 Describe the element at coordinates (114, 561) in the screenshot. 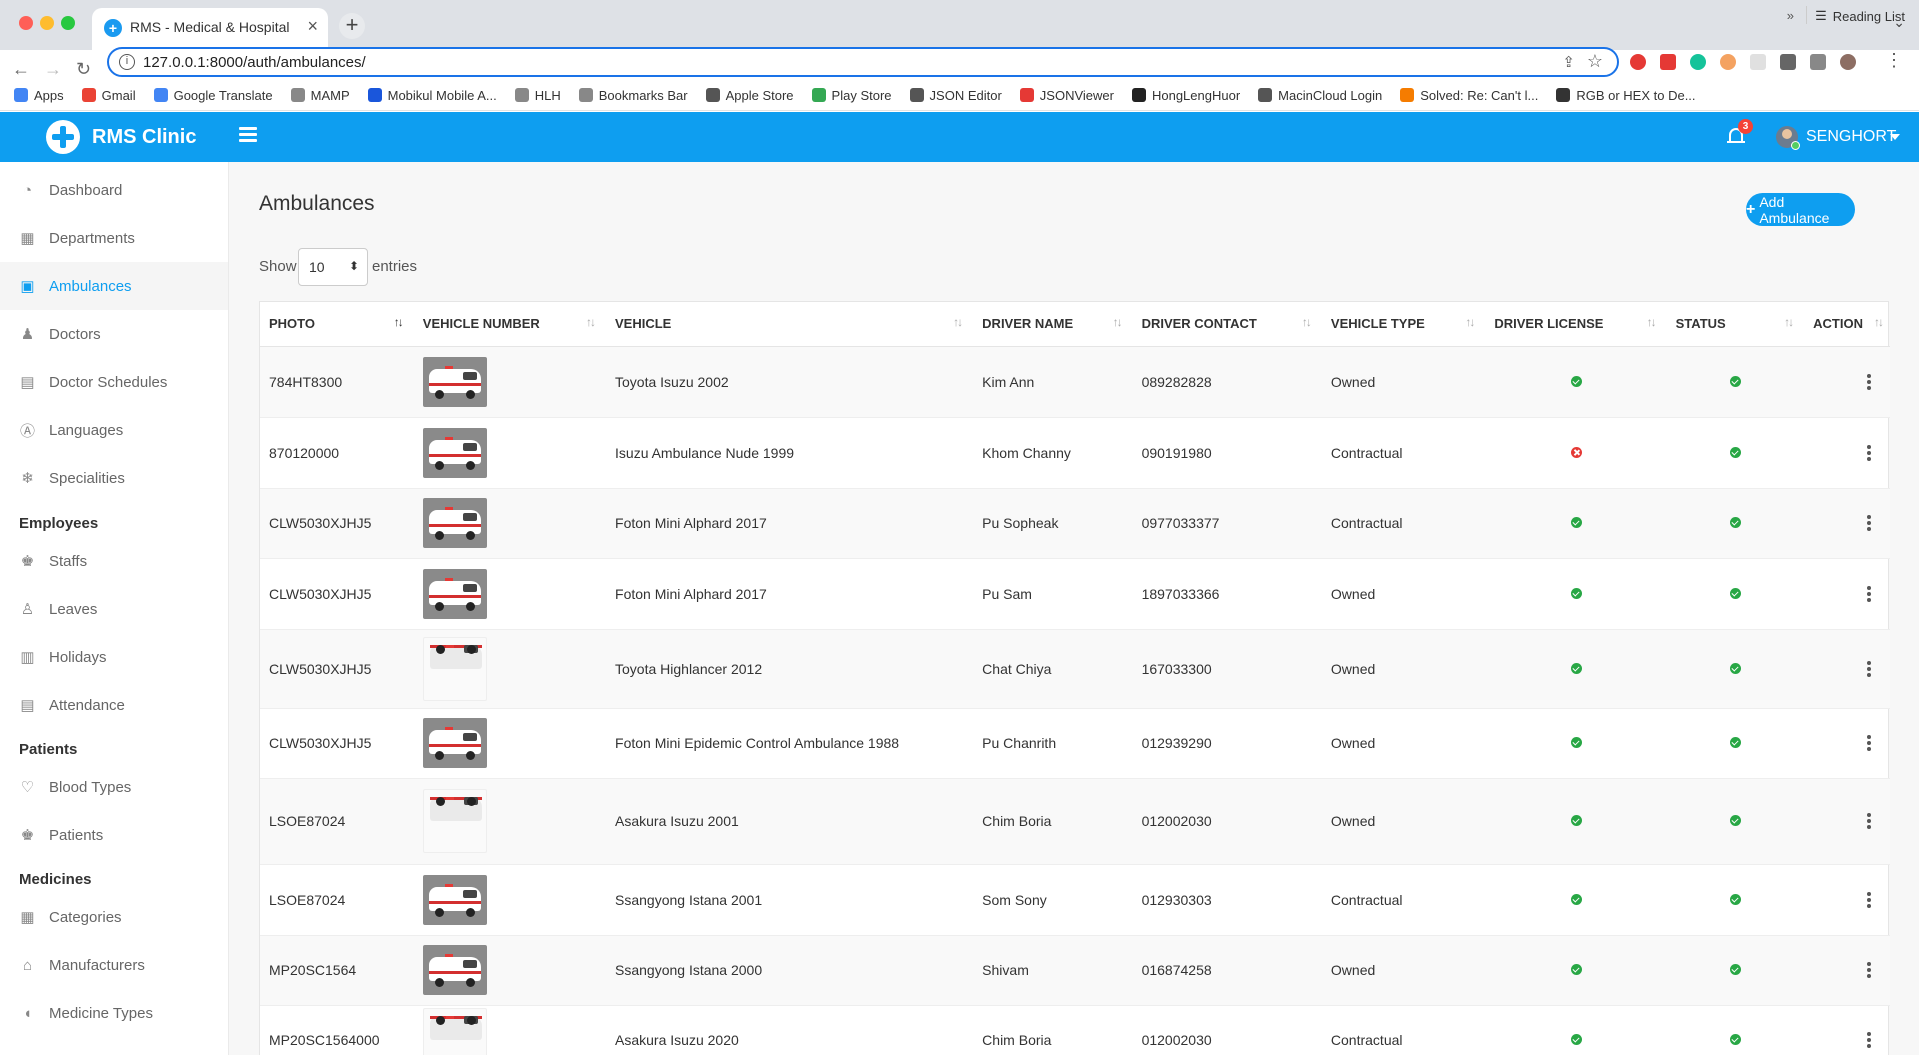

I see `sidebar-item-staffs: ♚ Staffs` at that location.